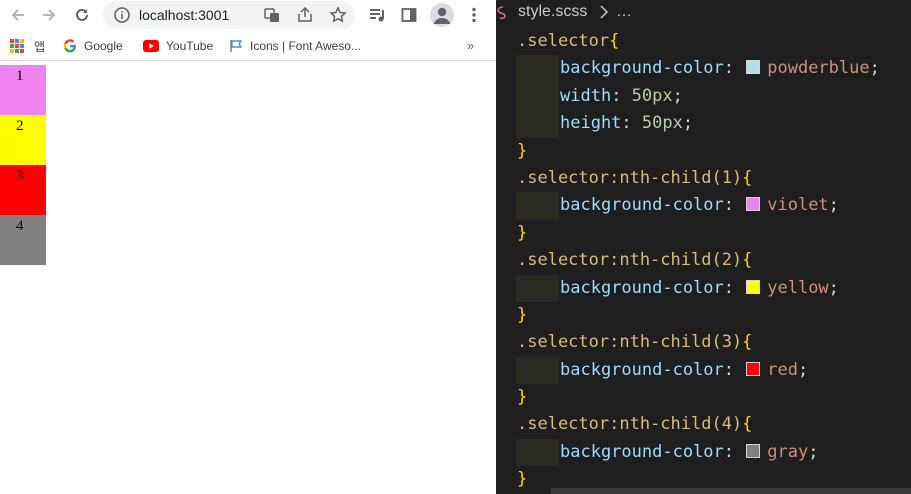  I want to click on reload-button, so click(82, 15).